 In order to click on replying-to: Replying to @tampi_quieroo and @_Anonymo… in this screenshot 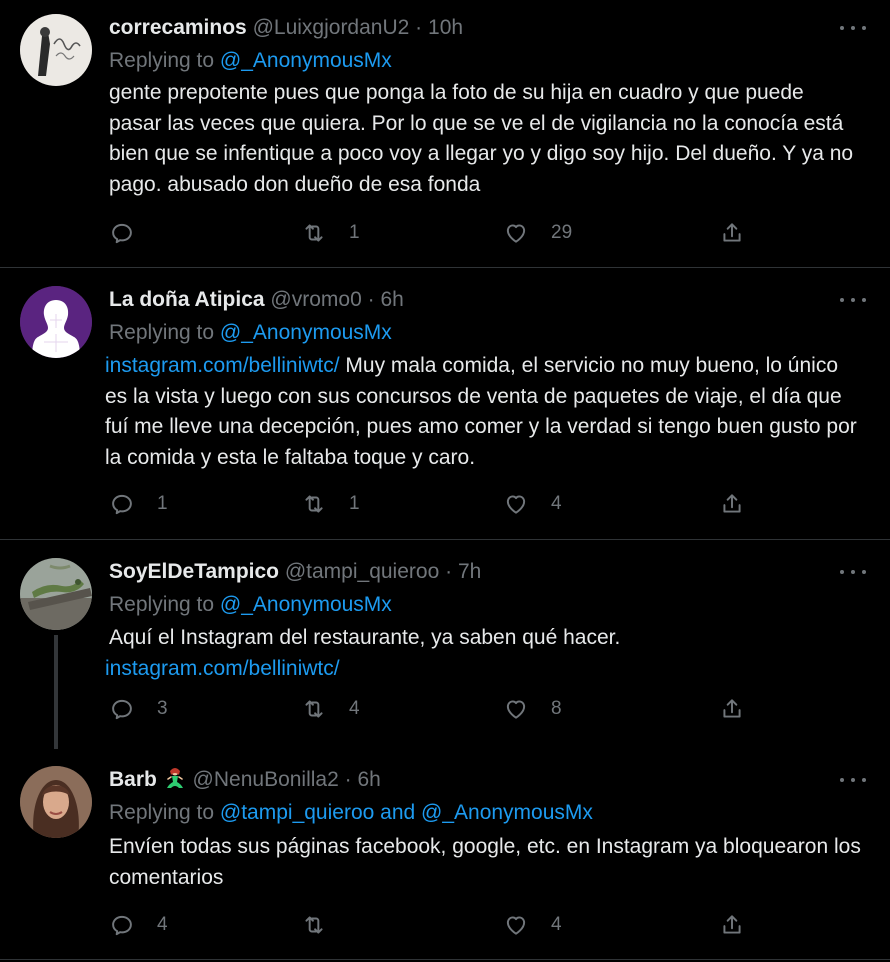, I will do `click(489, 813)`.